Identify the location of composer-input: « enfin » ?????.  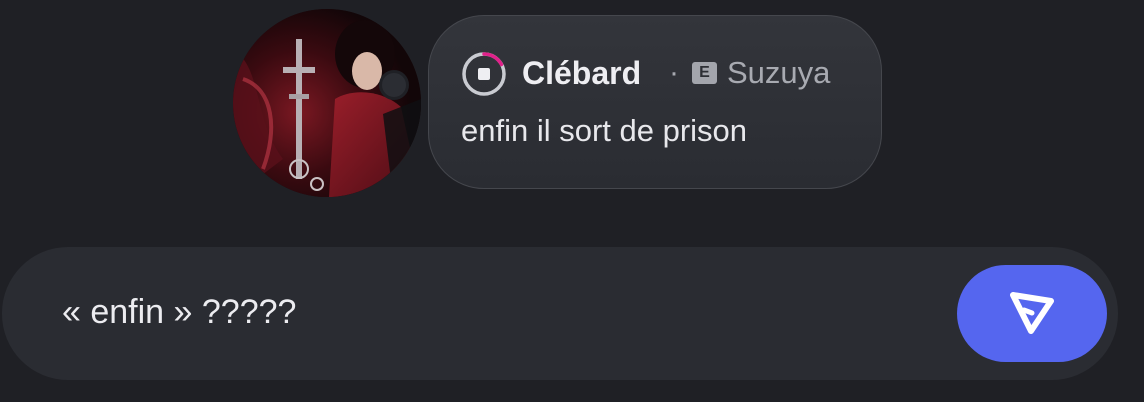
(179, 312).